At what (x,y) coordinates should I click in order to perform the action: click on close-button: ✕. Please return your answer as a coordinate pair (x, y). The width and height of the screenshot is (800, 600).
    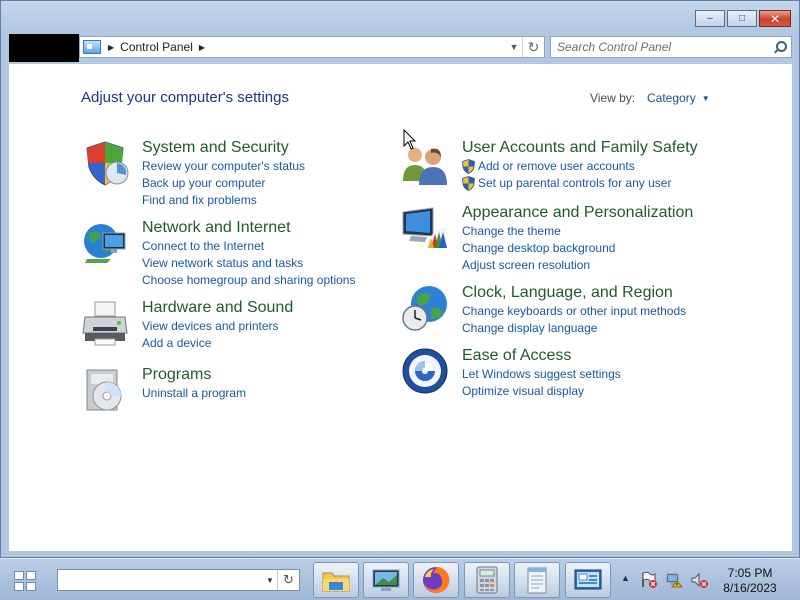
    Looking at the image, I should click on (775, 18).